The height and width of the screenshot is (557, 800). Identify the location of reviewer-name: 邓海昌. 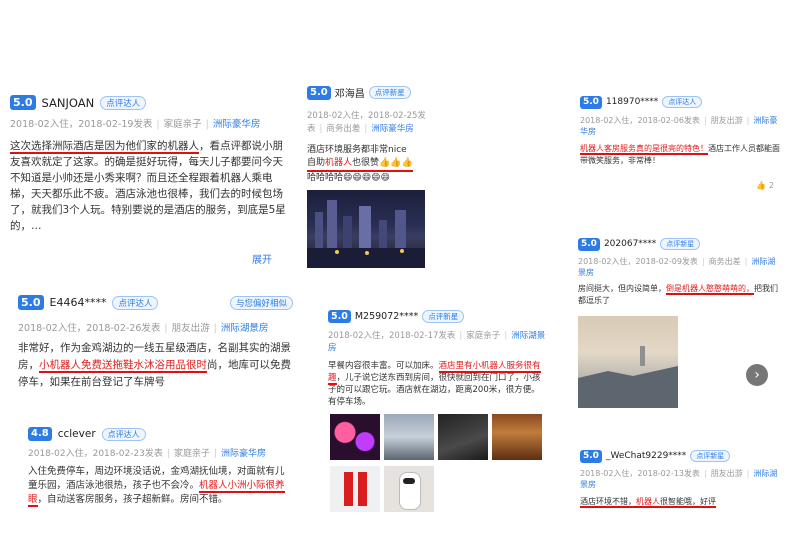
(350, 92).